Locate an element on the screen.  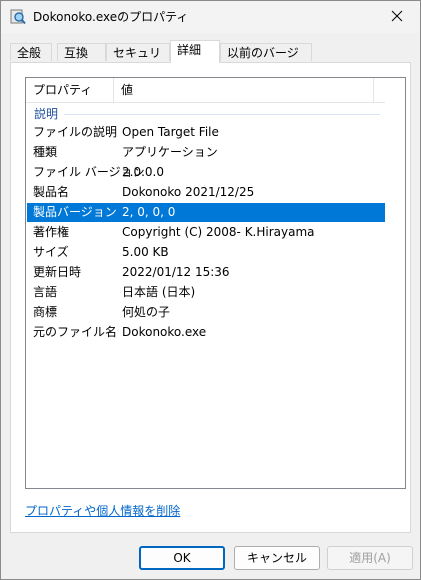
magnifier-file-icon is located at coordinates (18, 17).